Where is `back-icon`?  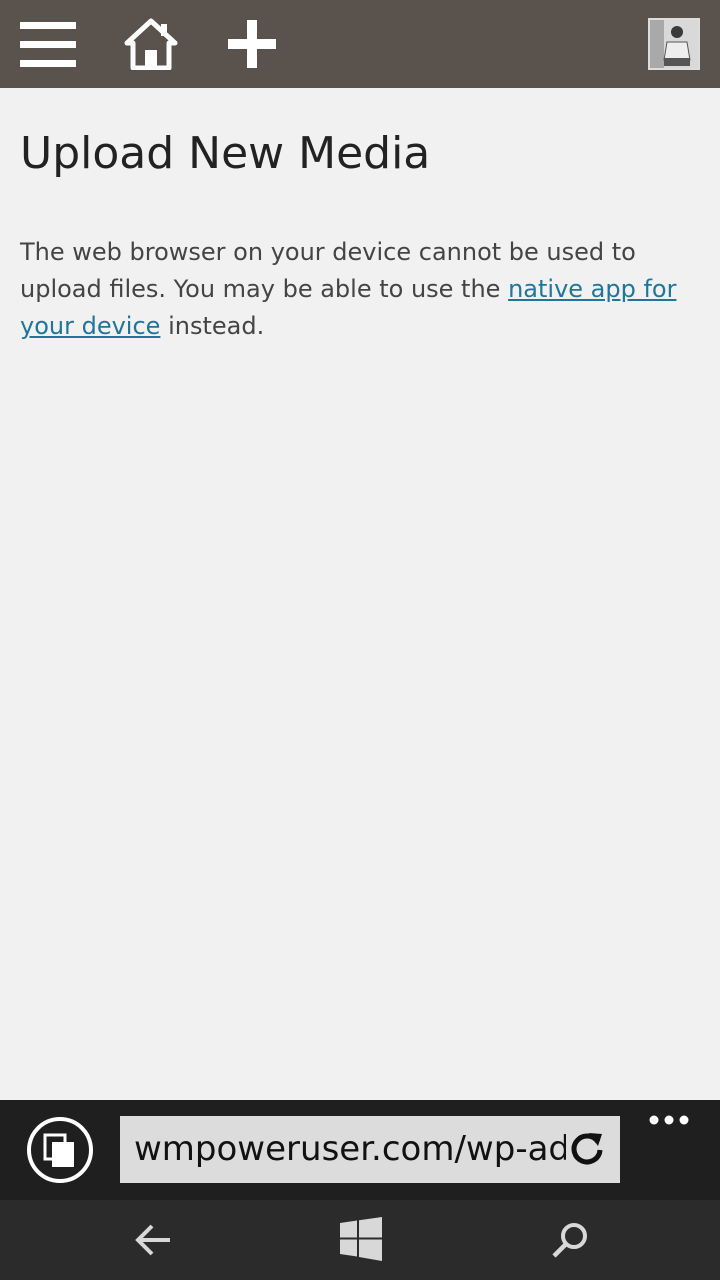
back-icon is located at coordinates (153, 1240).